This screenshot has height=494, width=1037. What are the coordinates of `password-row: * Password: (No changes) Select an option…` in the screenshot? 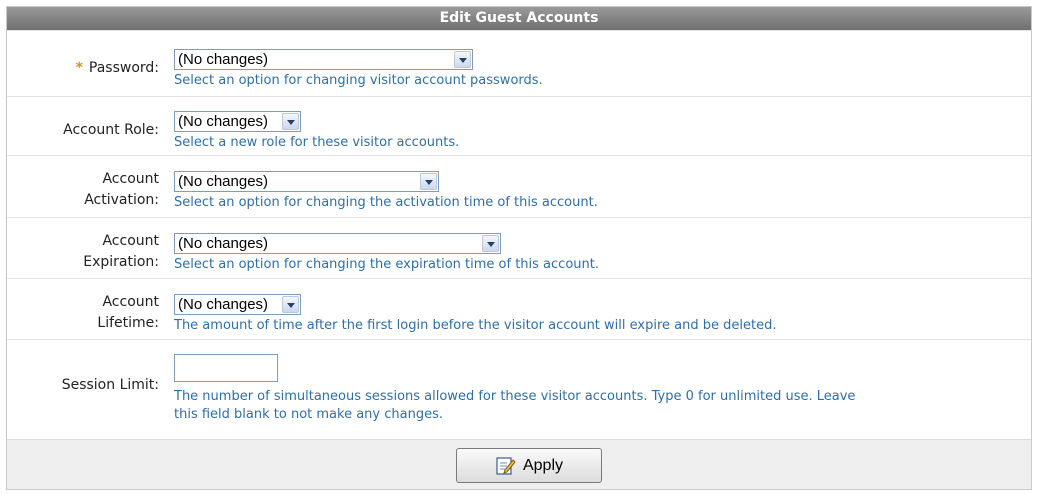 It's located at (519, 63).